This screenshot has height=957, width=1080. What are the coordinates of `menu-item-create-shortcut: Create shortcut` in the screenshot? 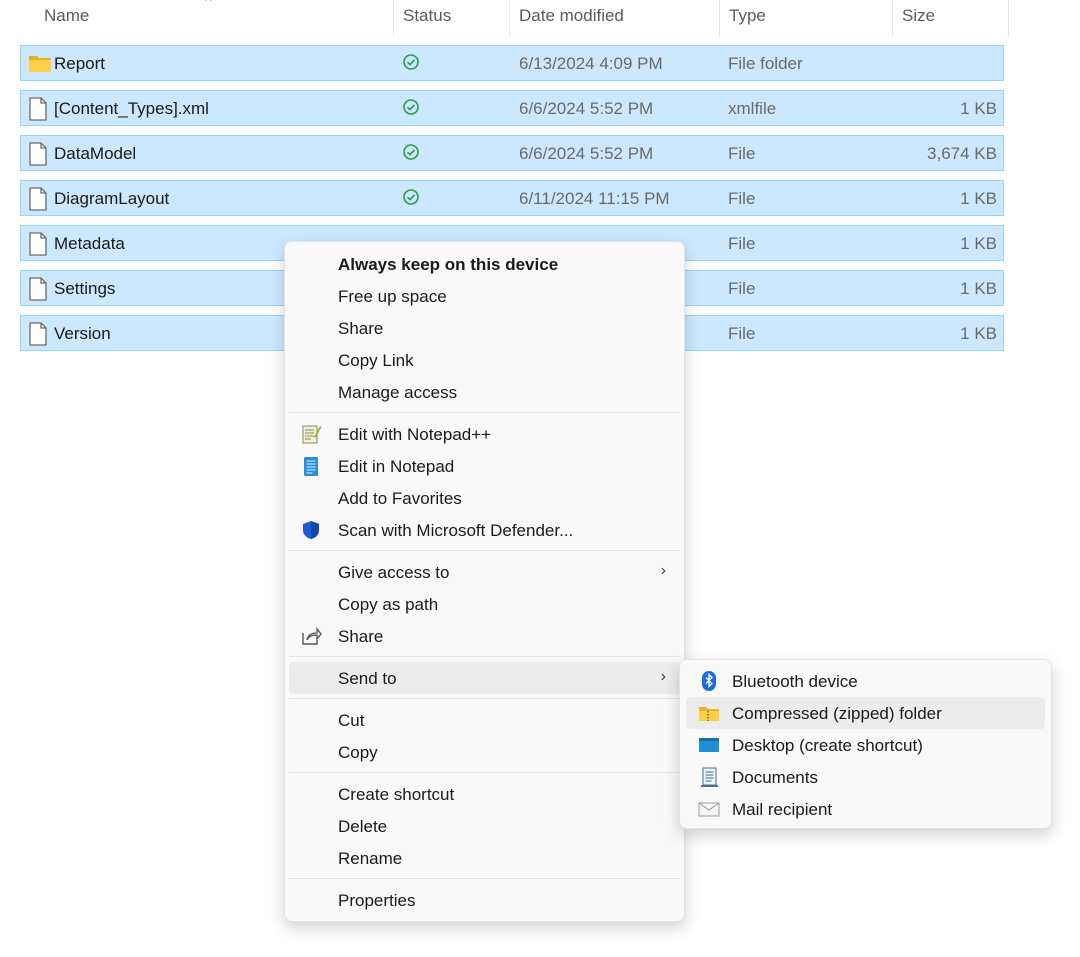 It's located at (484, 794).